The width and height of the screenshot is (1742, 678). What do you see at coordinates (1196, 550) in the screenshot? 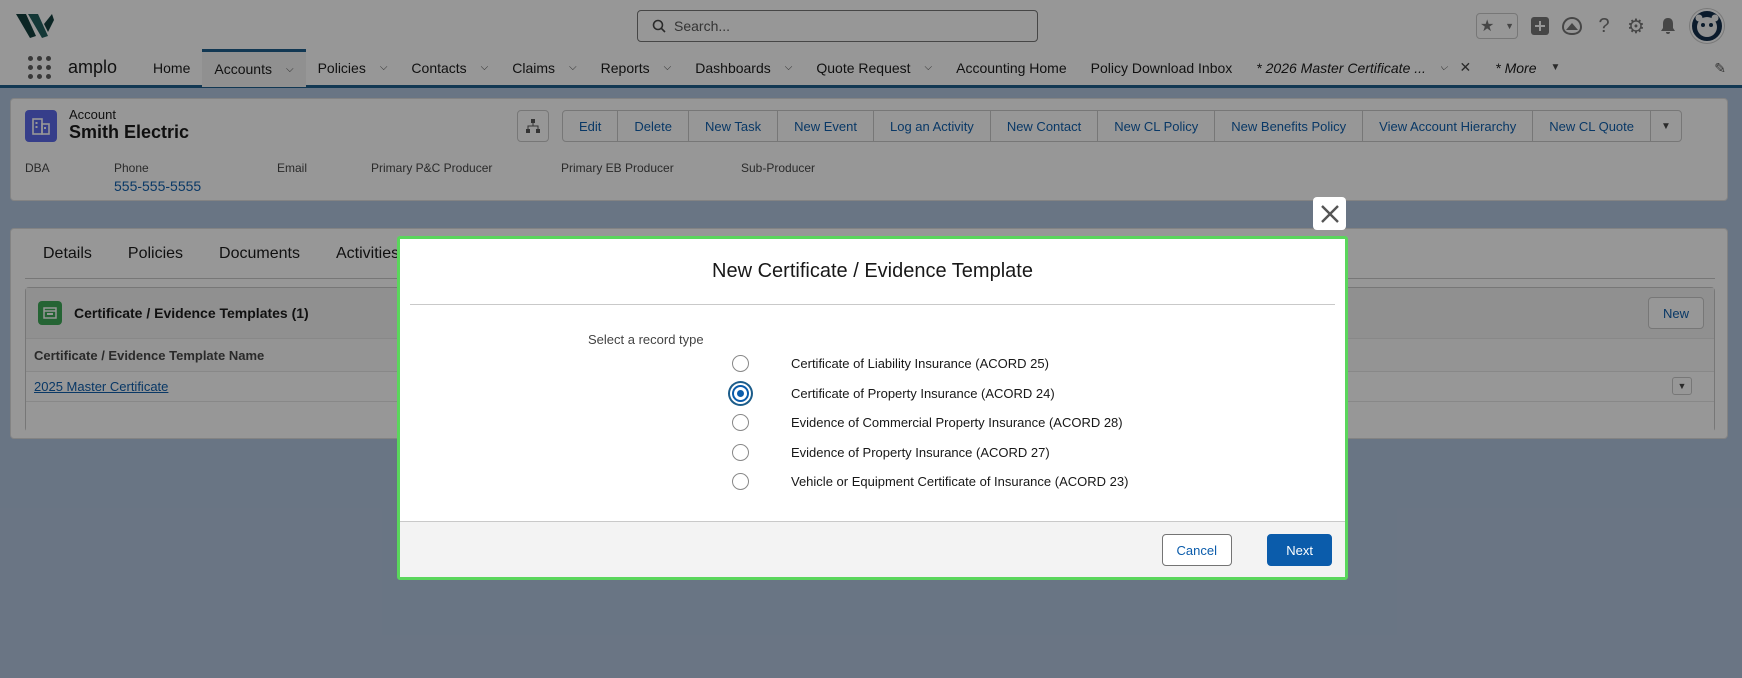
I see `cancel-button: Cancel` at bounding box center [1196, 550].